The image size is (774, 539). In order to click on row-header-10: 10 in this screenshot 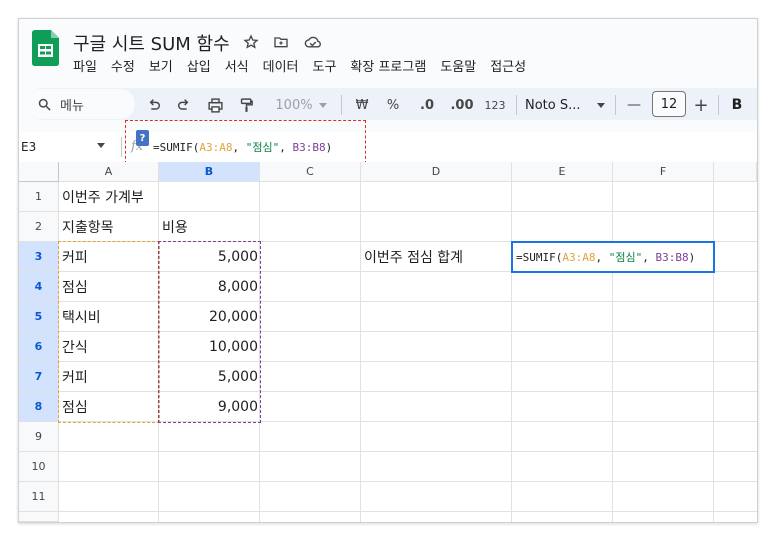, I will do `click(39, 467)`.